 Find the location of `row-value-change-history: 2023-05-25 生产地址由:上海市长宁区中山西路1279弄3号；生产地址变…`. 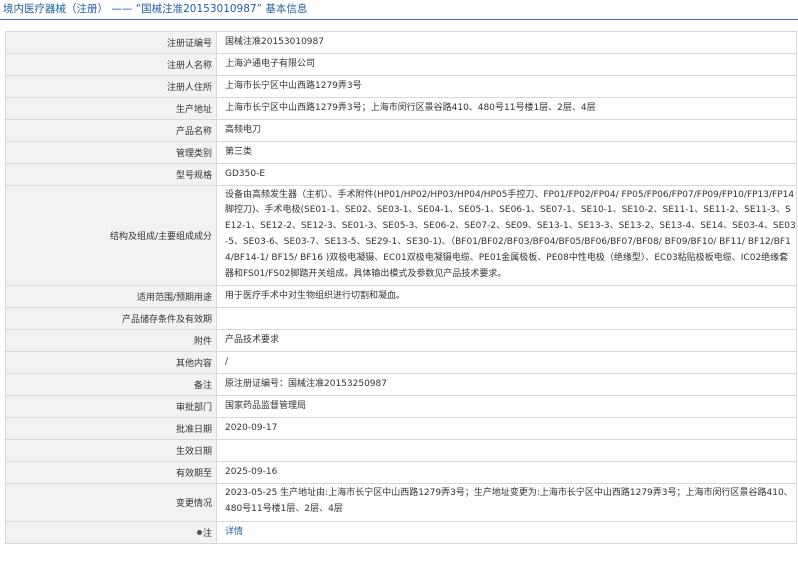

row-value-change-history: 2023-05-25 生产地址由:上海市长宁区中山西路1279弄3号；生产地址变… is located at coordinates (506, 502).